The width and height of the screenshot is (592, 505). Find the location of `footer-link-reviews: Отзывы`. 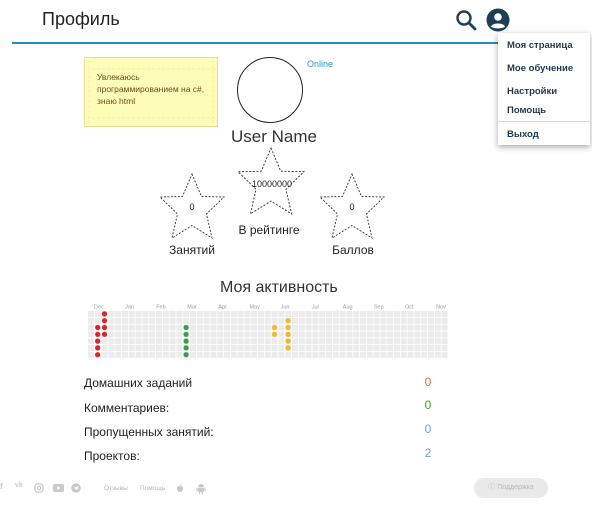

footer-link-reviews: Отзывы is located at coordinates (116, 488).